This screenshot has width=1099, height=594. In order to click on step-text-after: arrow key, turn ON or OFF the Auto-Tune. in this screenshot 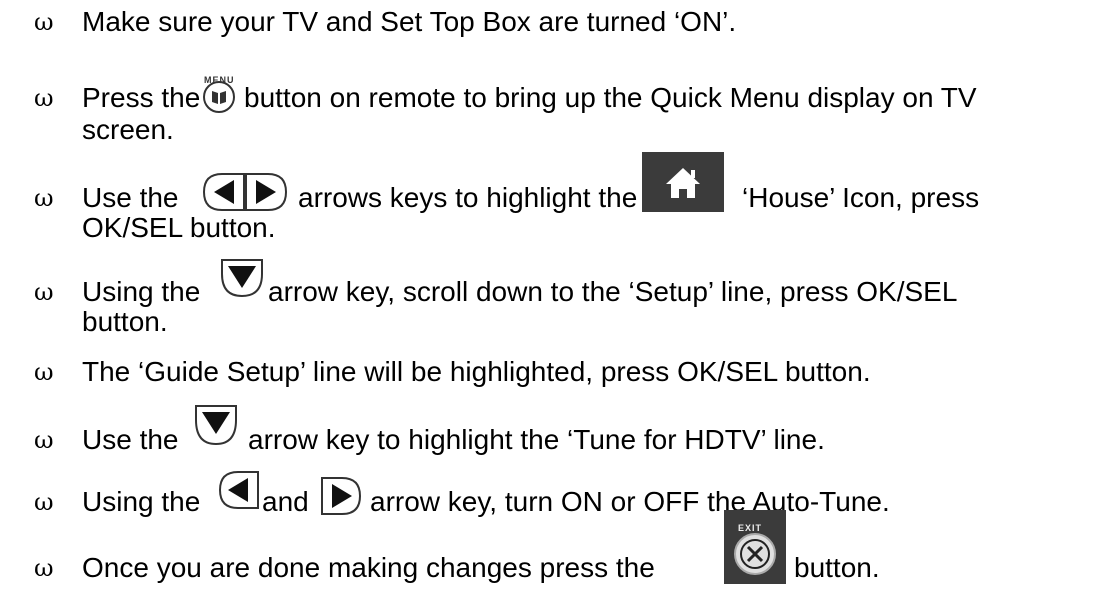, I will do `click(630, 501)`.